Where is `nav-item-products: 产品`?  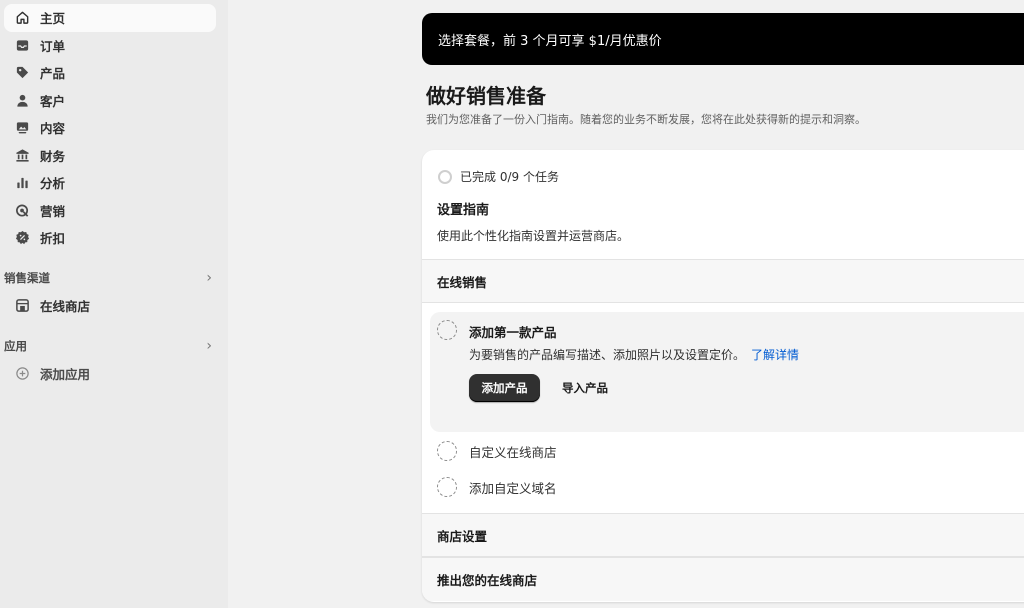
nav-item-products: 产品 is located at coordinates (110, 73).